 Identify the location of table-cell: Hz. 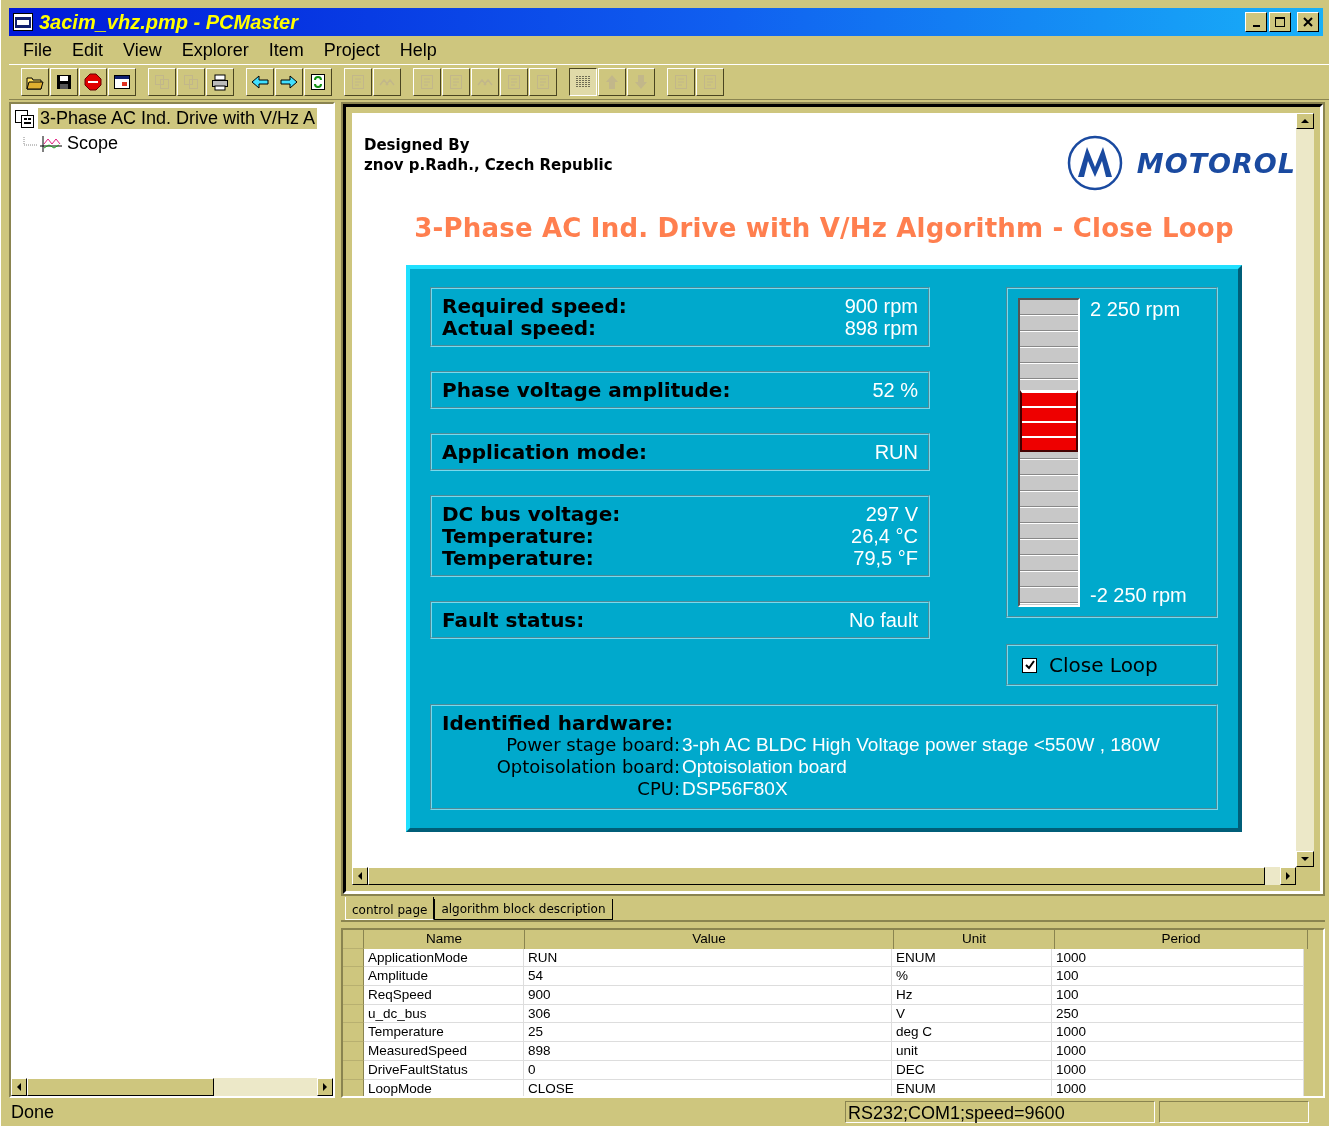
(972, 995).